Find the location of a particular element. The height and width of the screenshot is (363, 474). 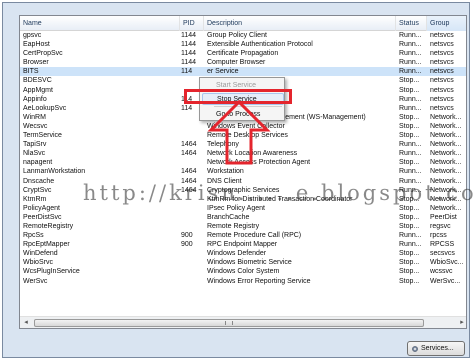

gear-icon is located at coordinates (415, 349).